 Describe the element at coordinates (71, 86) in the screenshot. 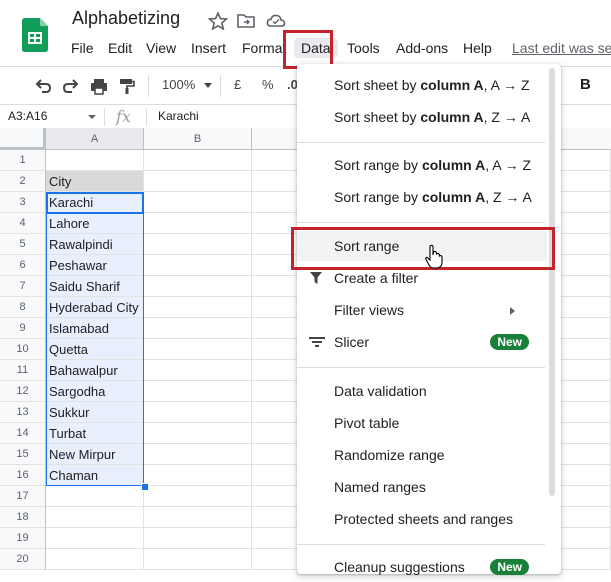

I see `redo-icon` at that location.